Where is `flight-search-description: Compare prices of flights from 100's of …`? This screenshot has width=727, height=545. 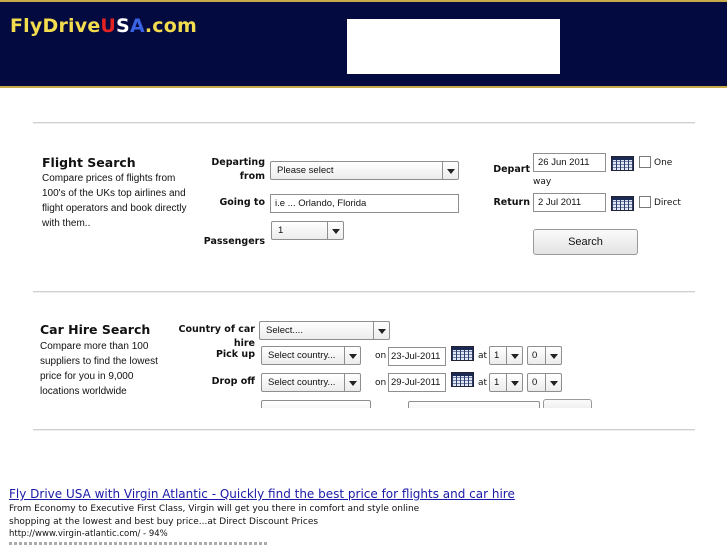 flight-search-description: Compare prices of flights from 100's of … is located at coordinates (114, 201).